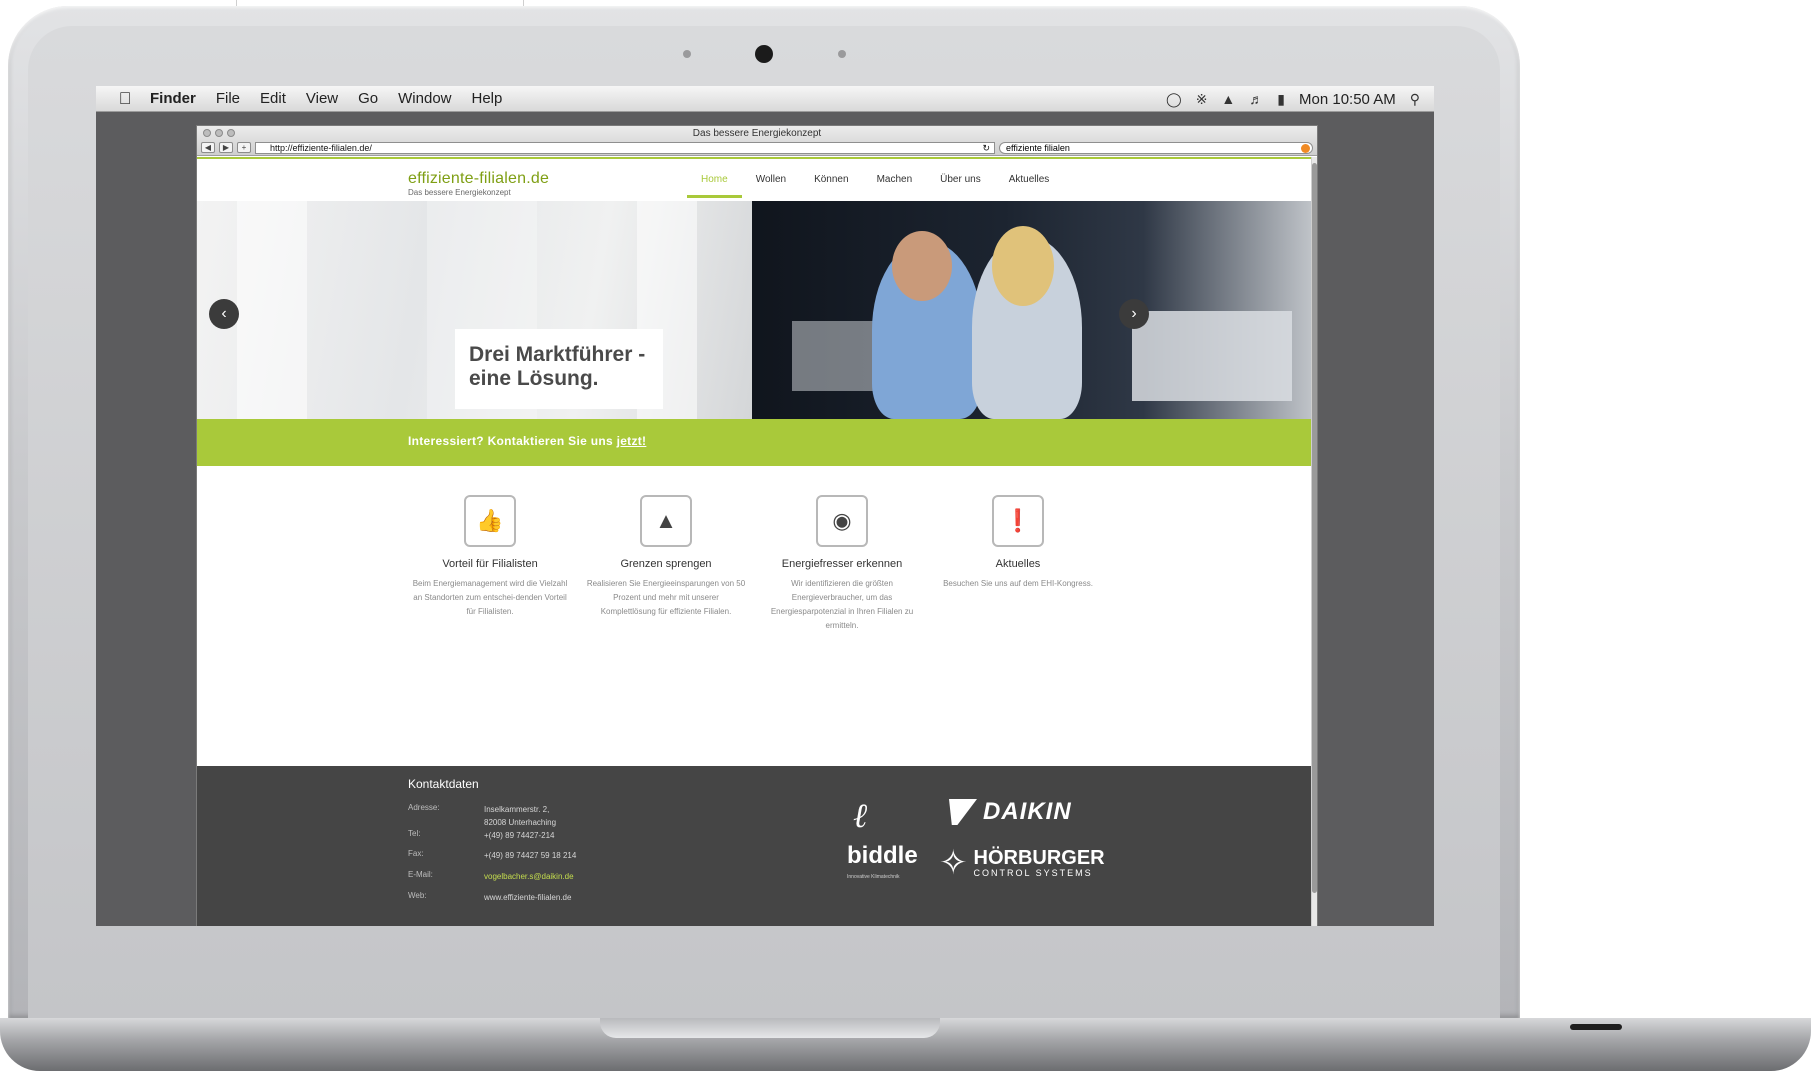 Image resolution: width=1811 pixels, height=1071 pixels. What do you see at coordinates (527, 897) in the screenshot?
I see `web-link: www.effiziente-filialen.de` at bounding box center [527, 897].